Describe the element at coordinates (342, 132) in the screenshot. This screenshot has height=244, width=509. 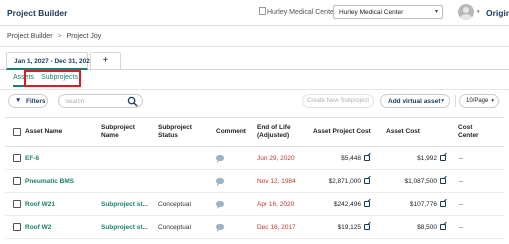
I see `column-header-asset-project-cost: Asset Project Cost` at that location.